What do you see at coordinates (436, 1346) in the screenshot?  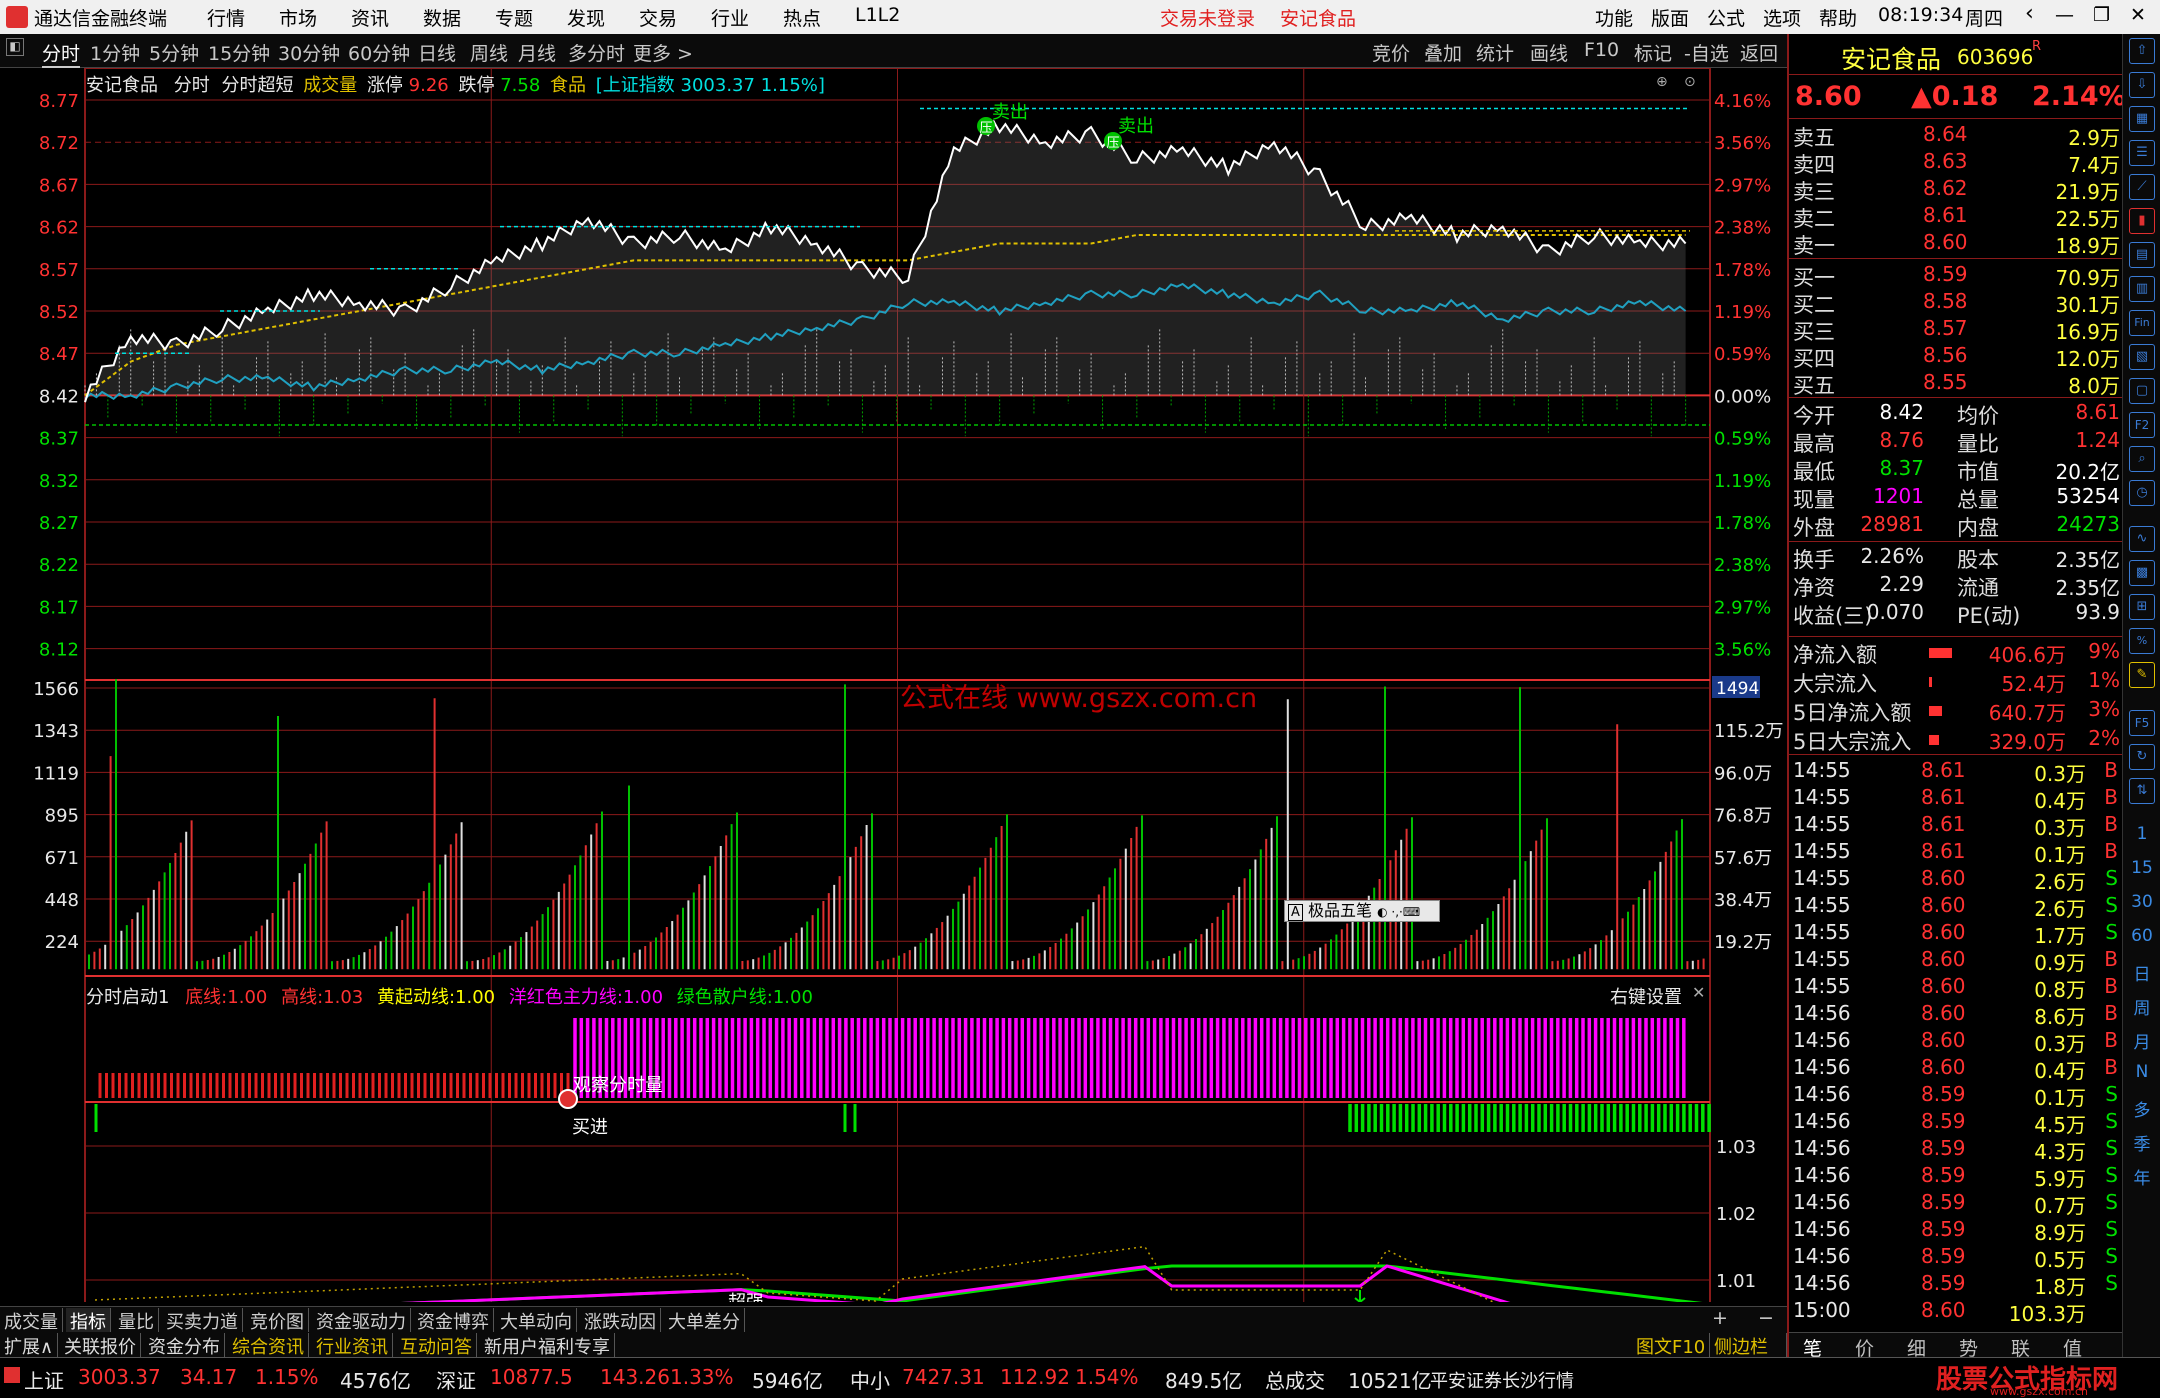 I see `ext-hudong: 互动问答` at bounding box center [436, 1346].